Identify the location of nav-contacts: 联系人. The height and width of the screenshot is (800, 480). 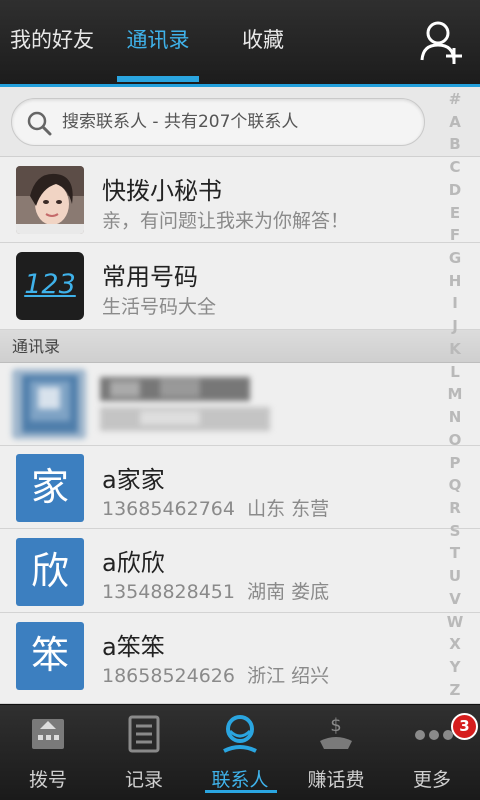
(240, 752).